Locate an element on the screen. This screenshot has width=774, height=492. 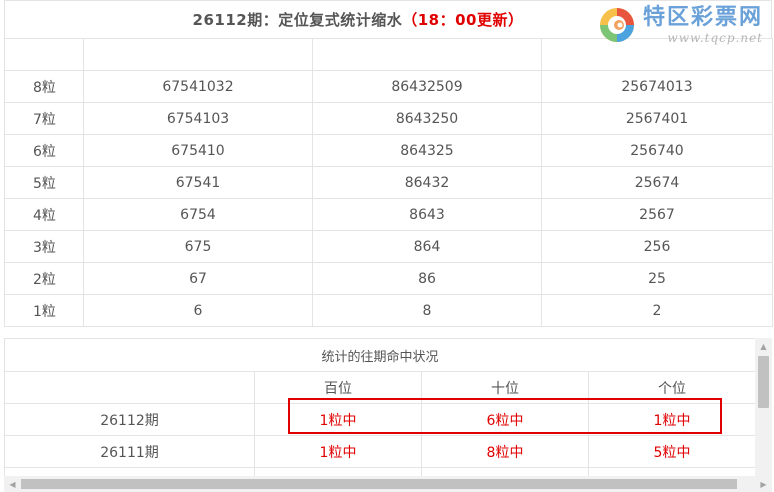
column-header-row: 百位 十位 个位 is located at coordinates (380, 387).